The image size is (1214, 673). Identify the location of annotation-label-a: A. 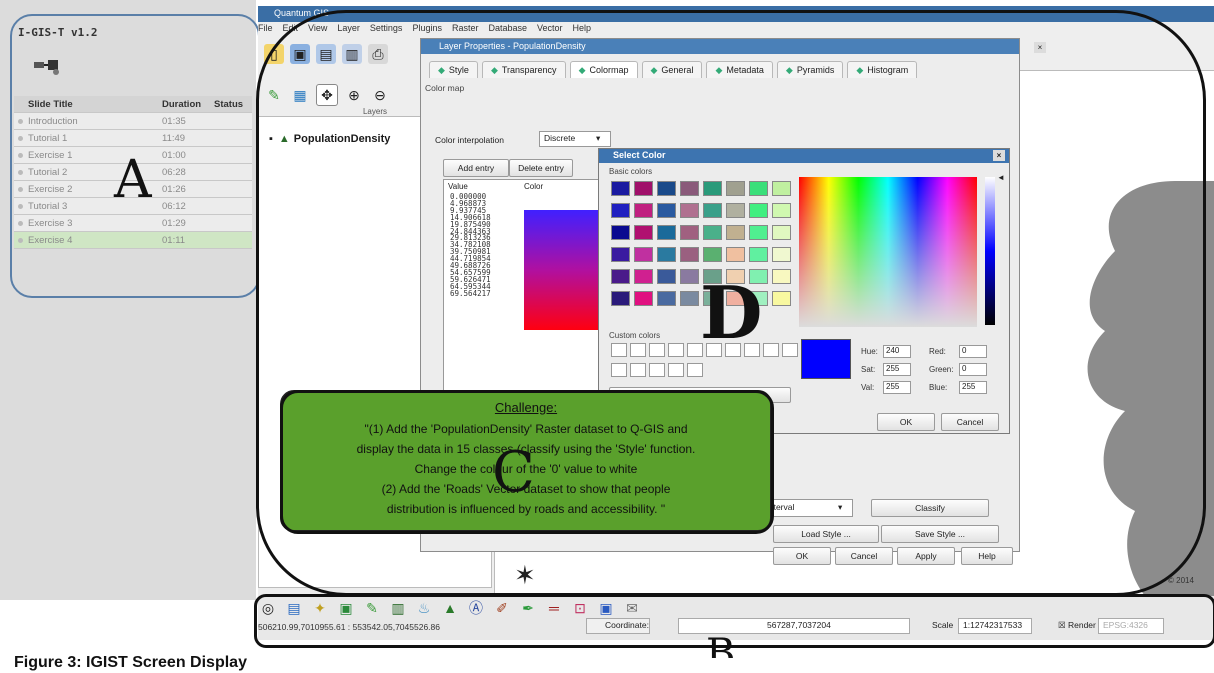
(133, 180).